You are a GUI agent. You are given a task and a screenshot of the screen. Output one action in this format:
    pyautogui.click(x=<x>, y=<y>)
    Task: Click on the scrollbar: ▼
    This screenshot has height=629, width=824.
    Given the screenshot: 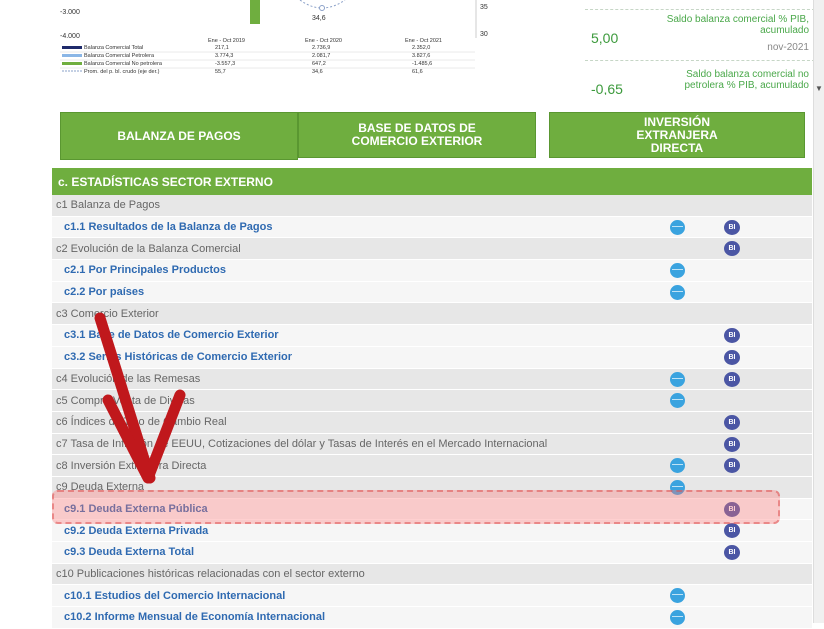 What is the action you would take?
    pyautogui.click(x=818, y=311)
    